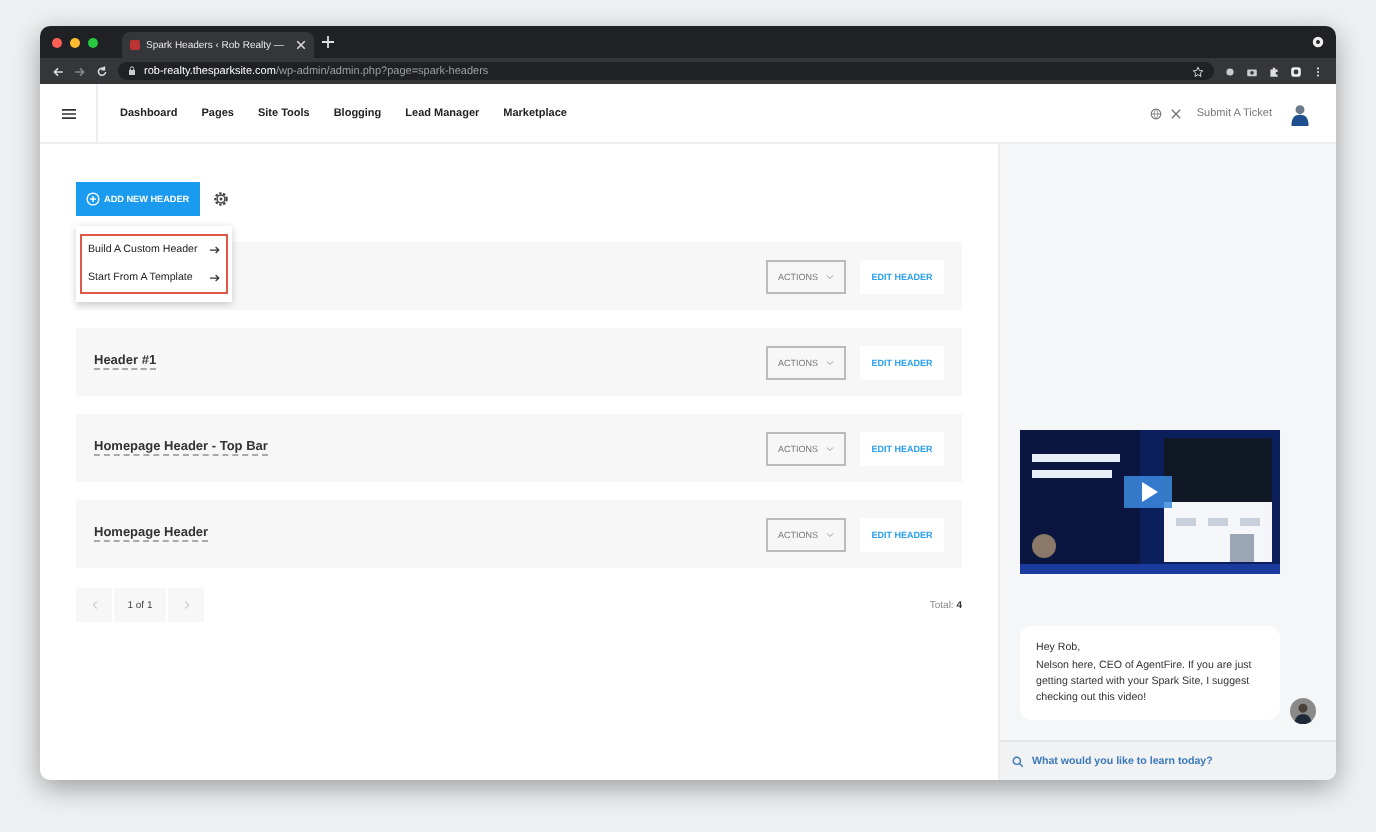 The width and height of the screenshot is (1376, 832). What do you see at coordinates (58, 71) in the screenshot?
I see `back-icon` at bounding box center [58, 71].